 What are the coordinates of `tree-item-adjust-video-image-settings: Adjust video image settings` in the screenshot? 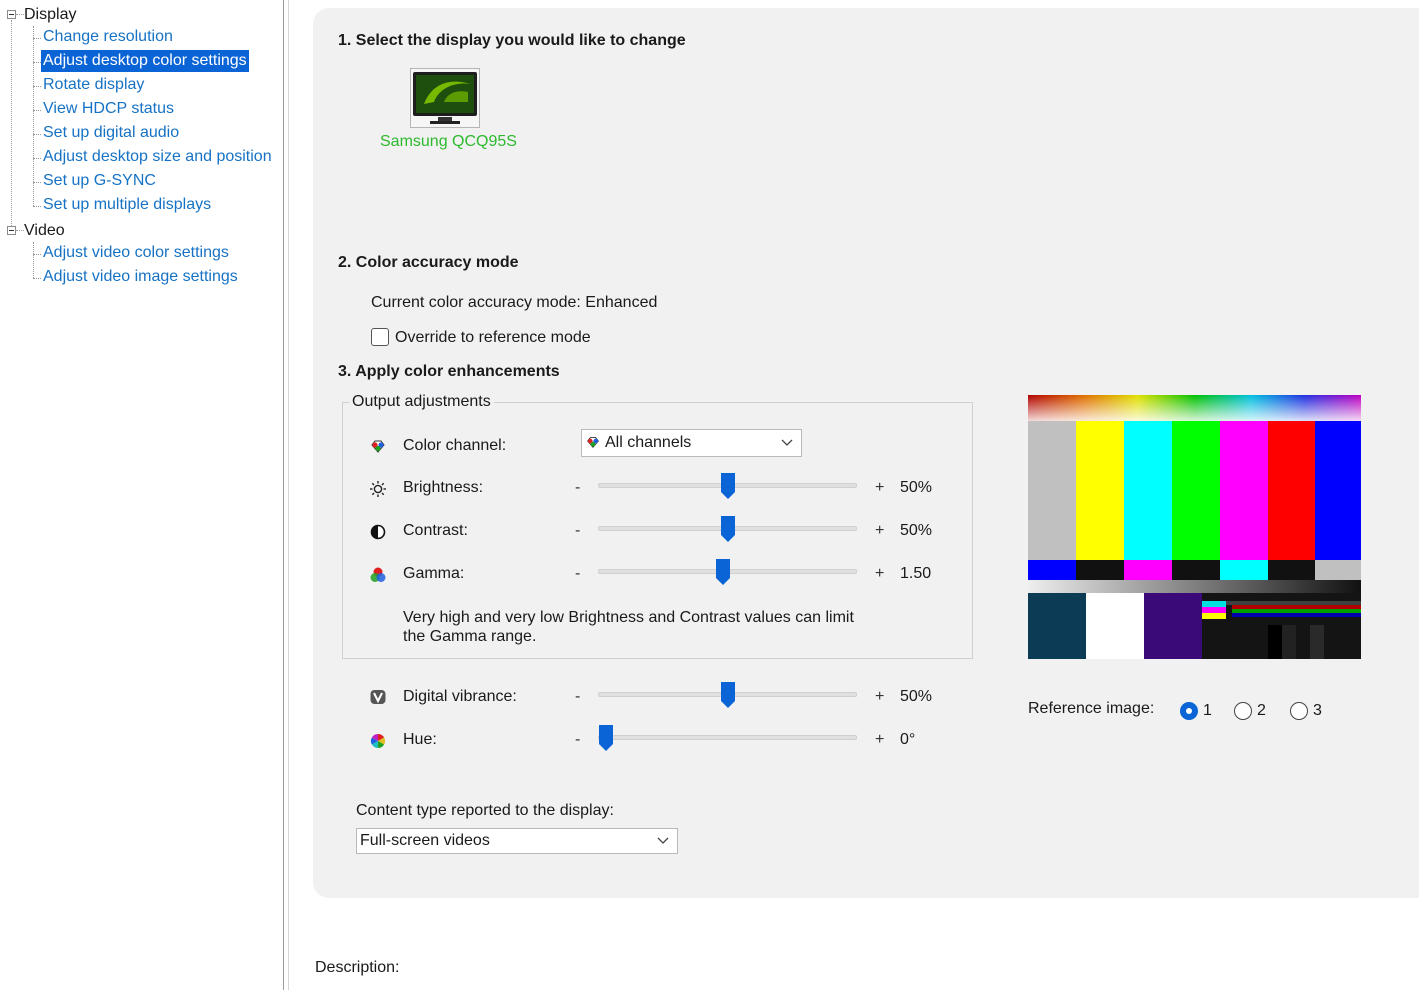 It's located at (140, 277).